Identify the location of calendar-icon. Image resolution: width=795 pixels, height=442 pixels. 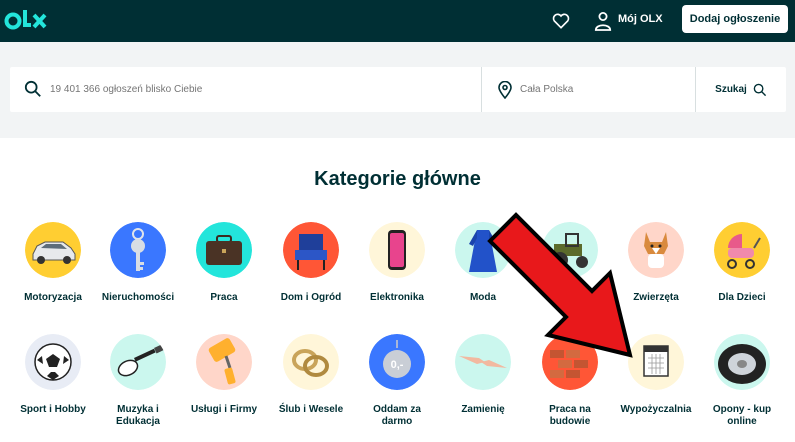
(656, 362).